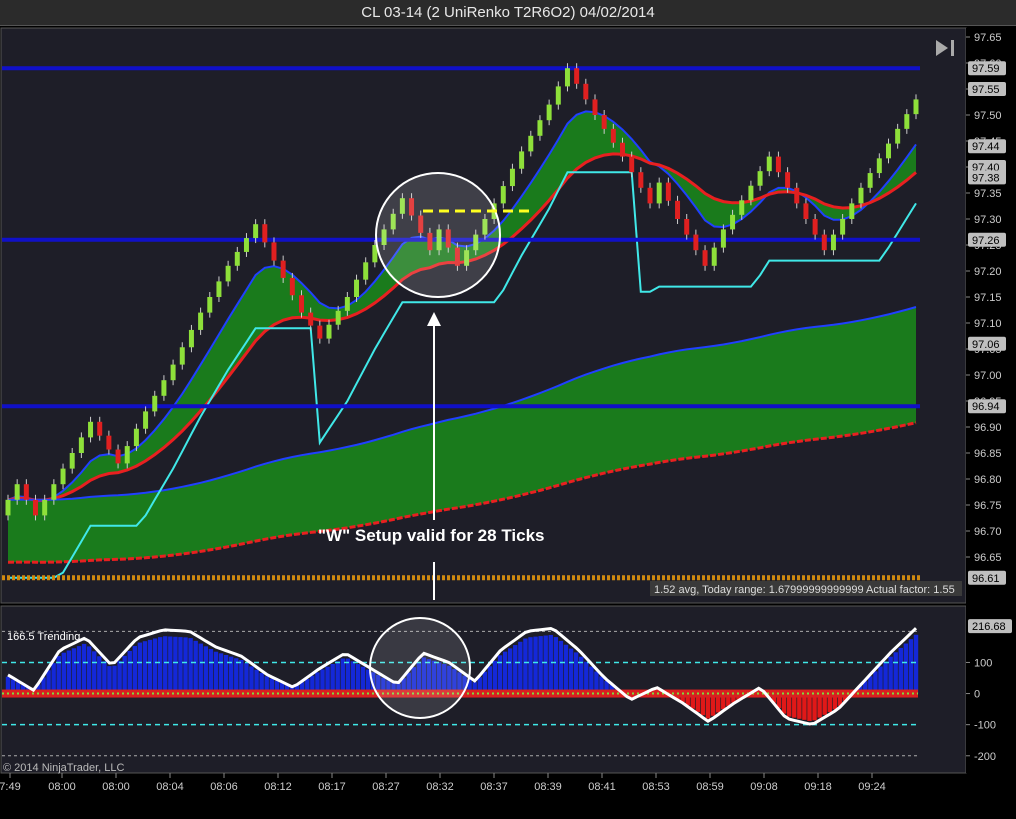 The image size is (1016, 819). What do you see at coordinates (278, 787) in the screenshot?
I see `x-tick-label: 08:12` at bounding box center [278, 787].